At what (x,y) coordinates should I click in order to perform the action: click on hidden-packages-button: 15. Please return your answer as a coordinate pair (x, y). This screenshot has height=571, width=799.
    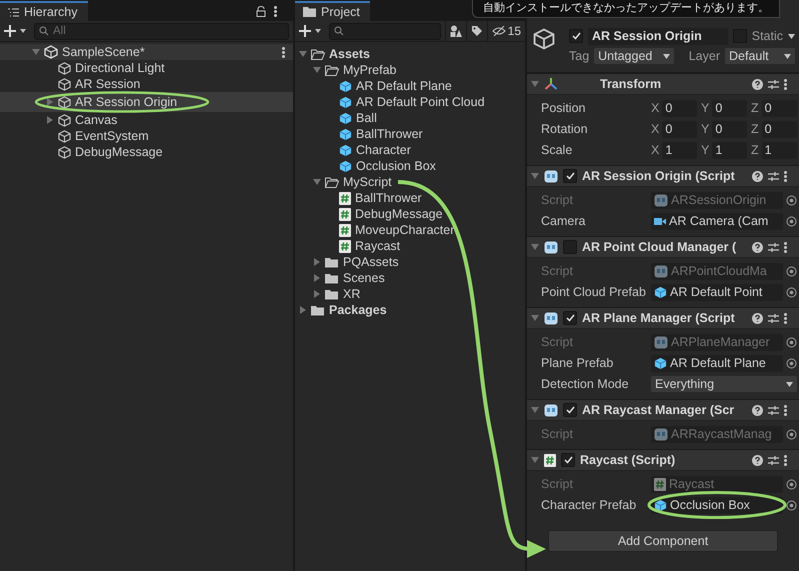
    Looking at the image, I should click on (505, 31).